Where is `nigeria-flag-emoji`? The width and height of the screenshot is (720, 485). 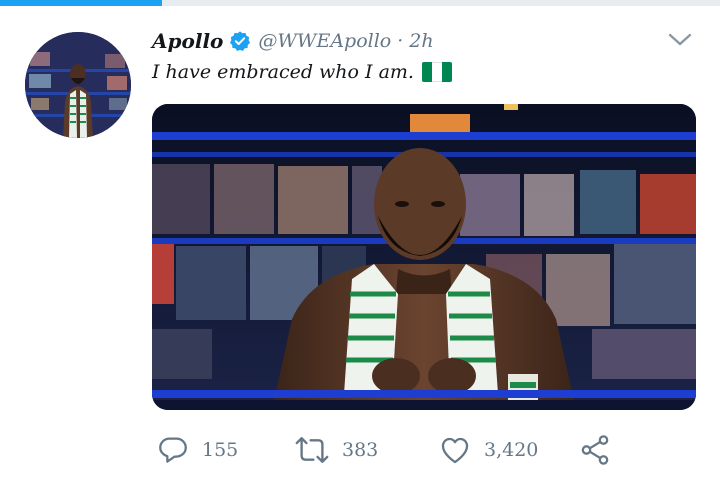
nigeria-flag-emoji is located at coordinates (436, 72).